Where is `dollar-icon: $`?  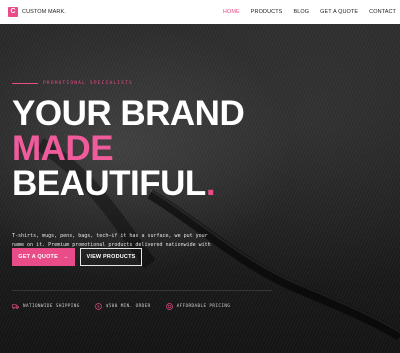 dollar-icon: $ is located at coordinates (98, 306).